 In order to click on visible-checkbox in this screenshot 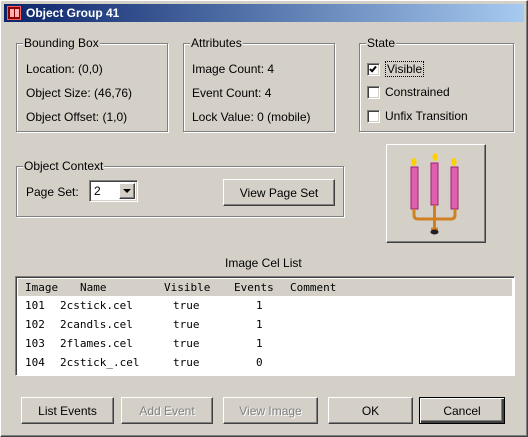, I will do `click(373, 69)`.